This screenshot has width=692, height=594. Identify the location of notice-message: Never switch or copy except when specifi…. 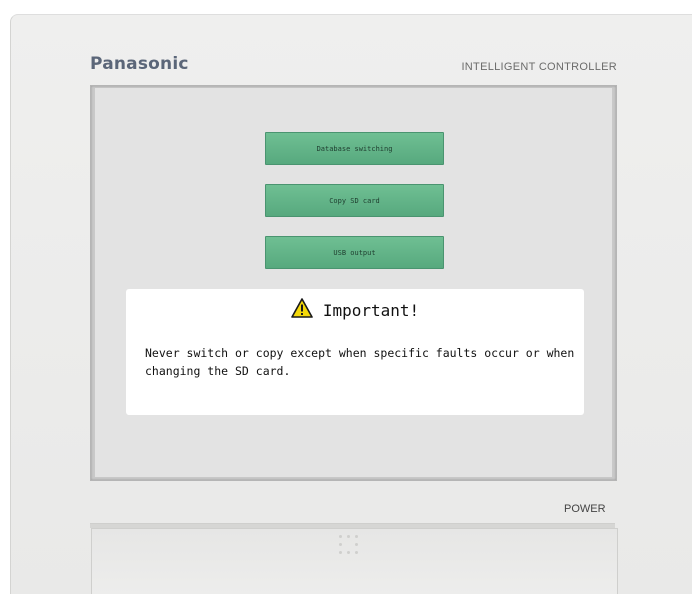
(360, 362).